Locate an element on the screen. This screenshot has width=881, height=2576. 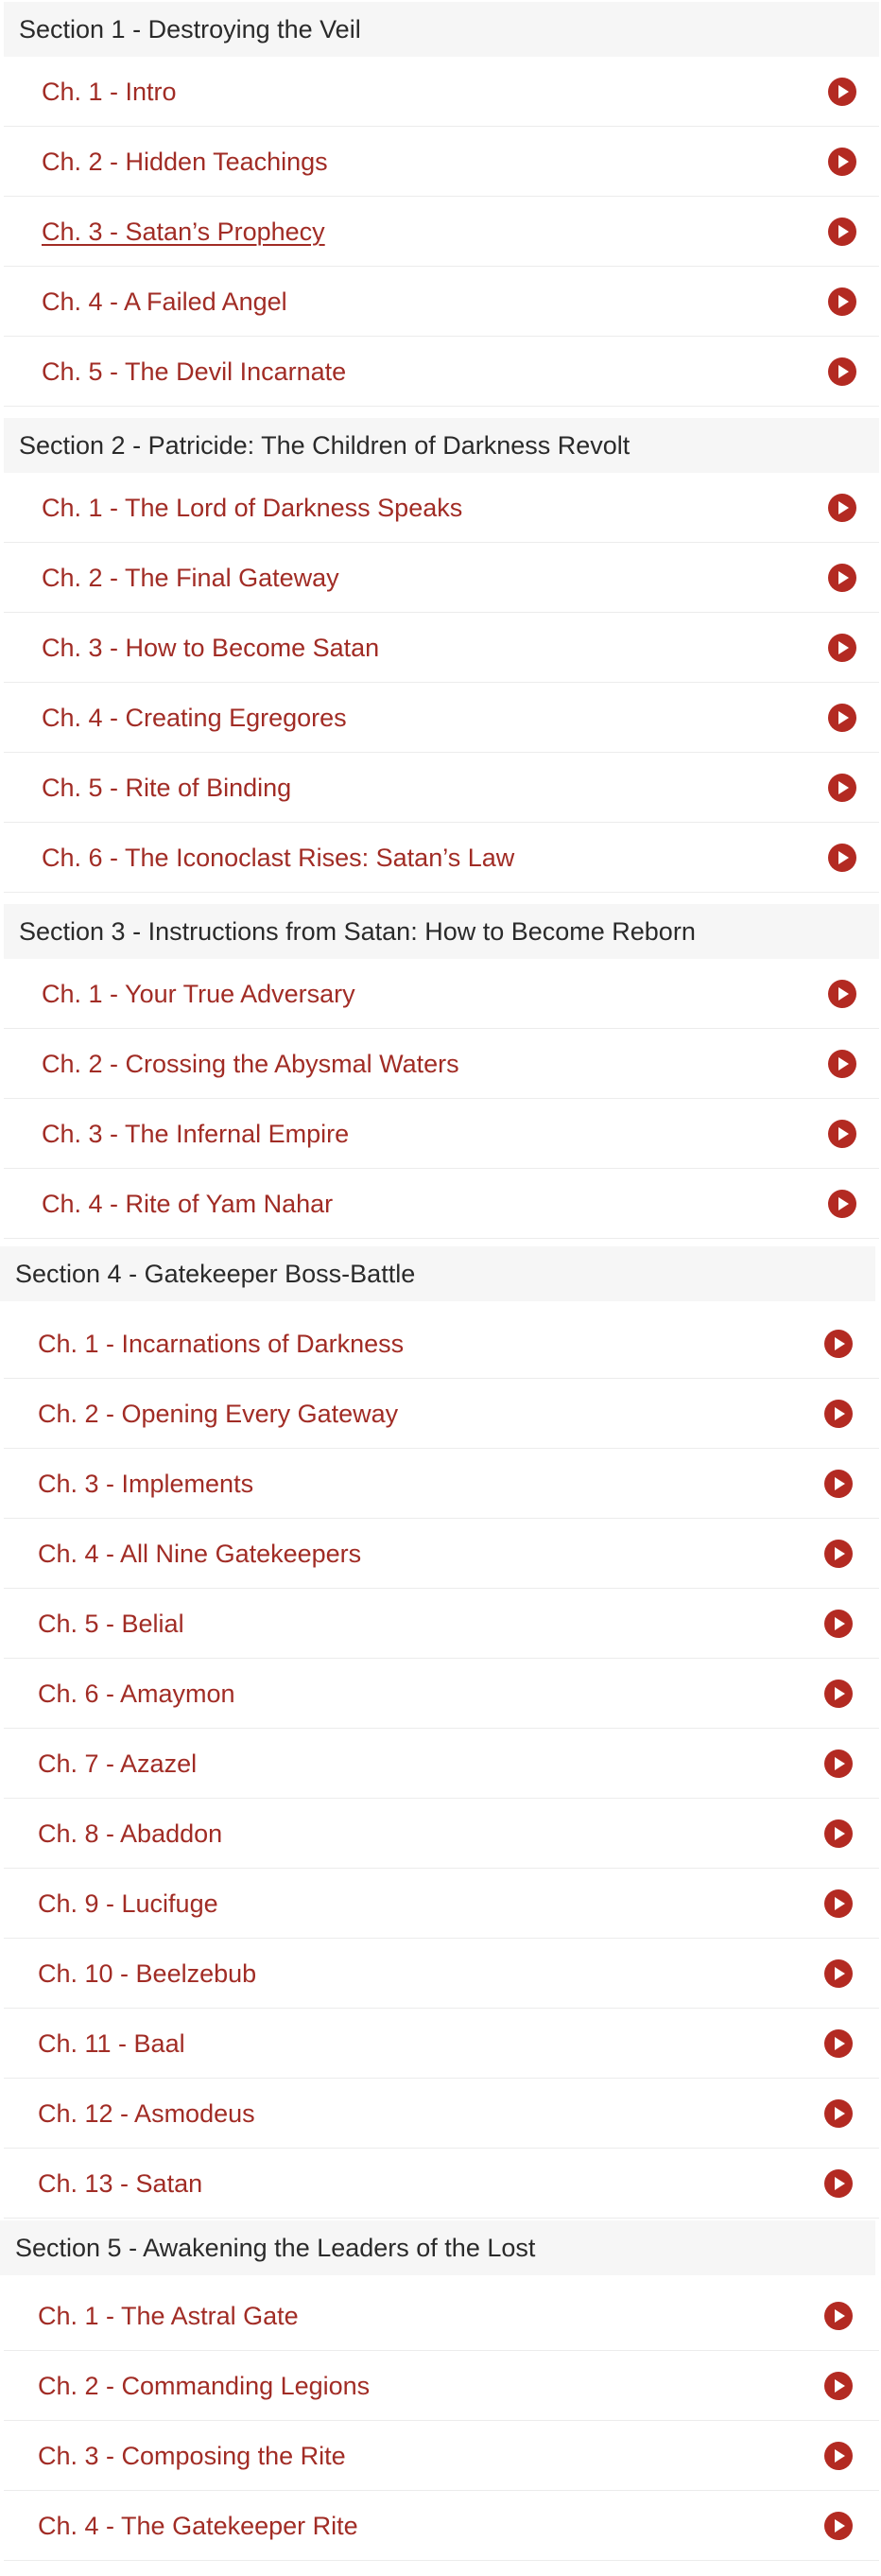
lecture-title: Ch. 1 - The Astral Gate is located at coordinates (168, 2316).